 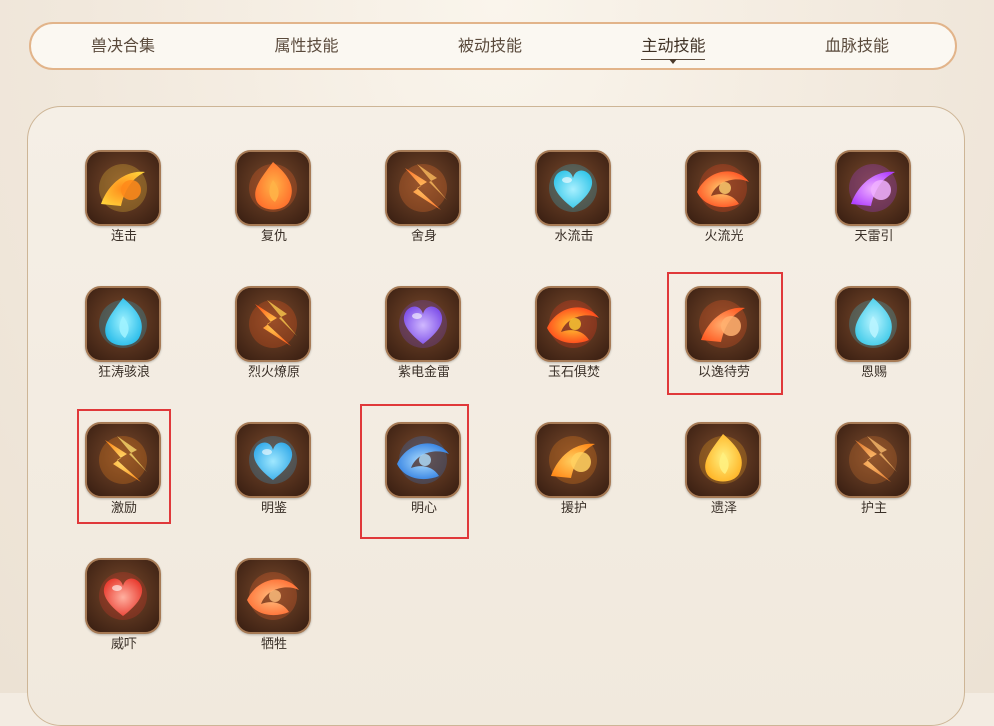 I want to click on tab-label: 主动技能, so click(x=673, y=45).